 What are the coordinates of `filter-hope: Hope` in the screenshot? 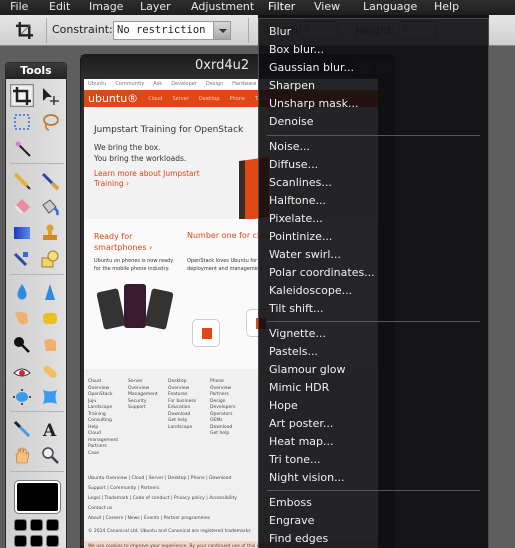 It's located at (283, 406).